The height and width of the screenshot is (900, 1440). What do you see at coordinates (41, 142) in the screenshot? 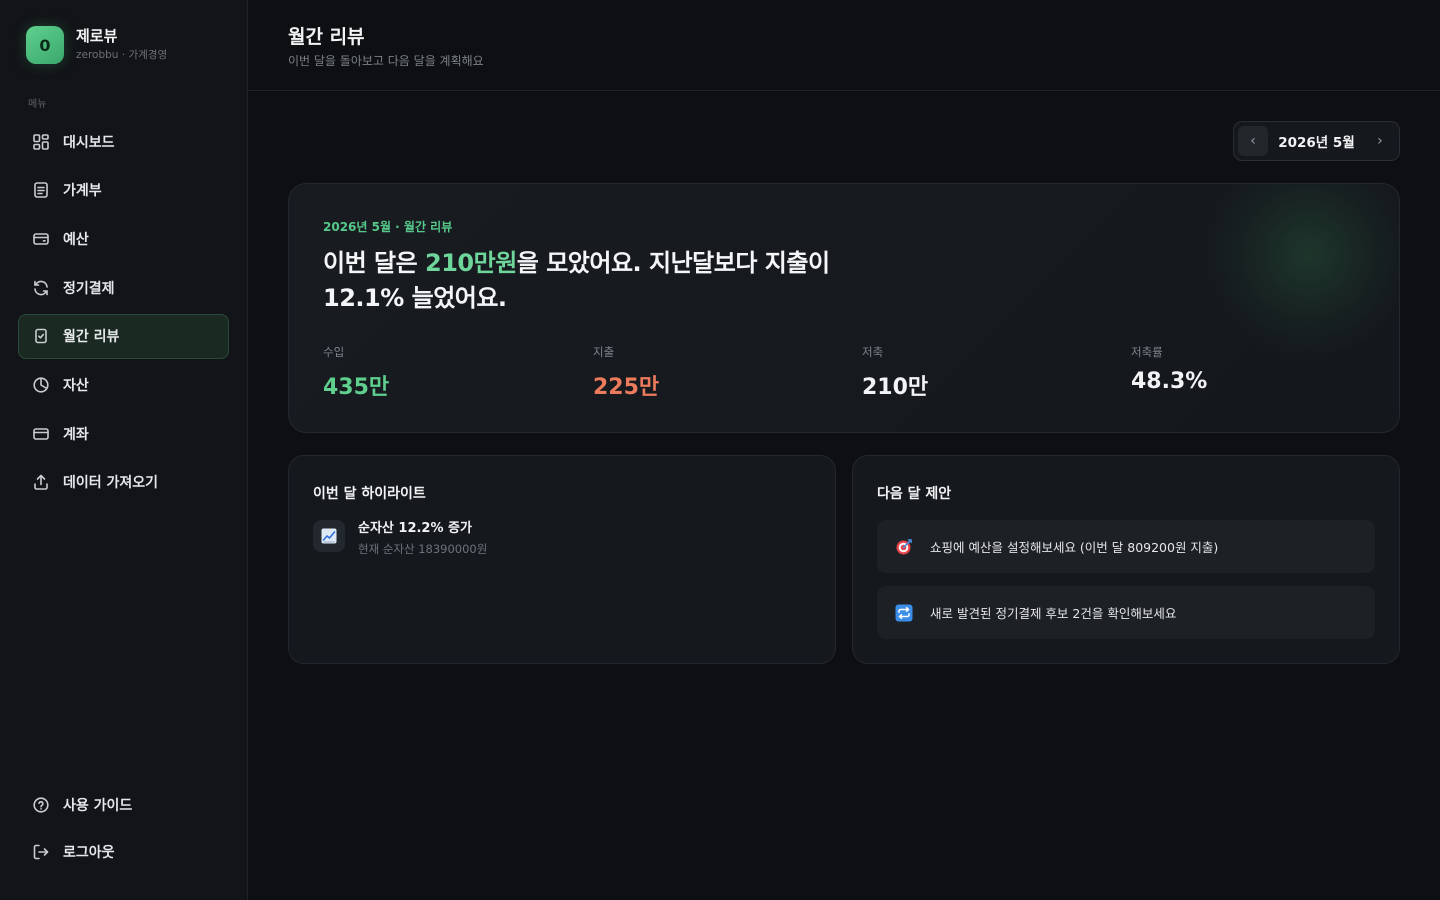
I see `grid-icon` at bounding box center [41, 142].